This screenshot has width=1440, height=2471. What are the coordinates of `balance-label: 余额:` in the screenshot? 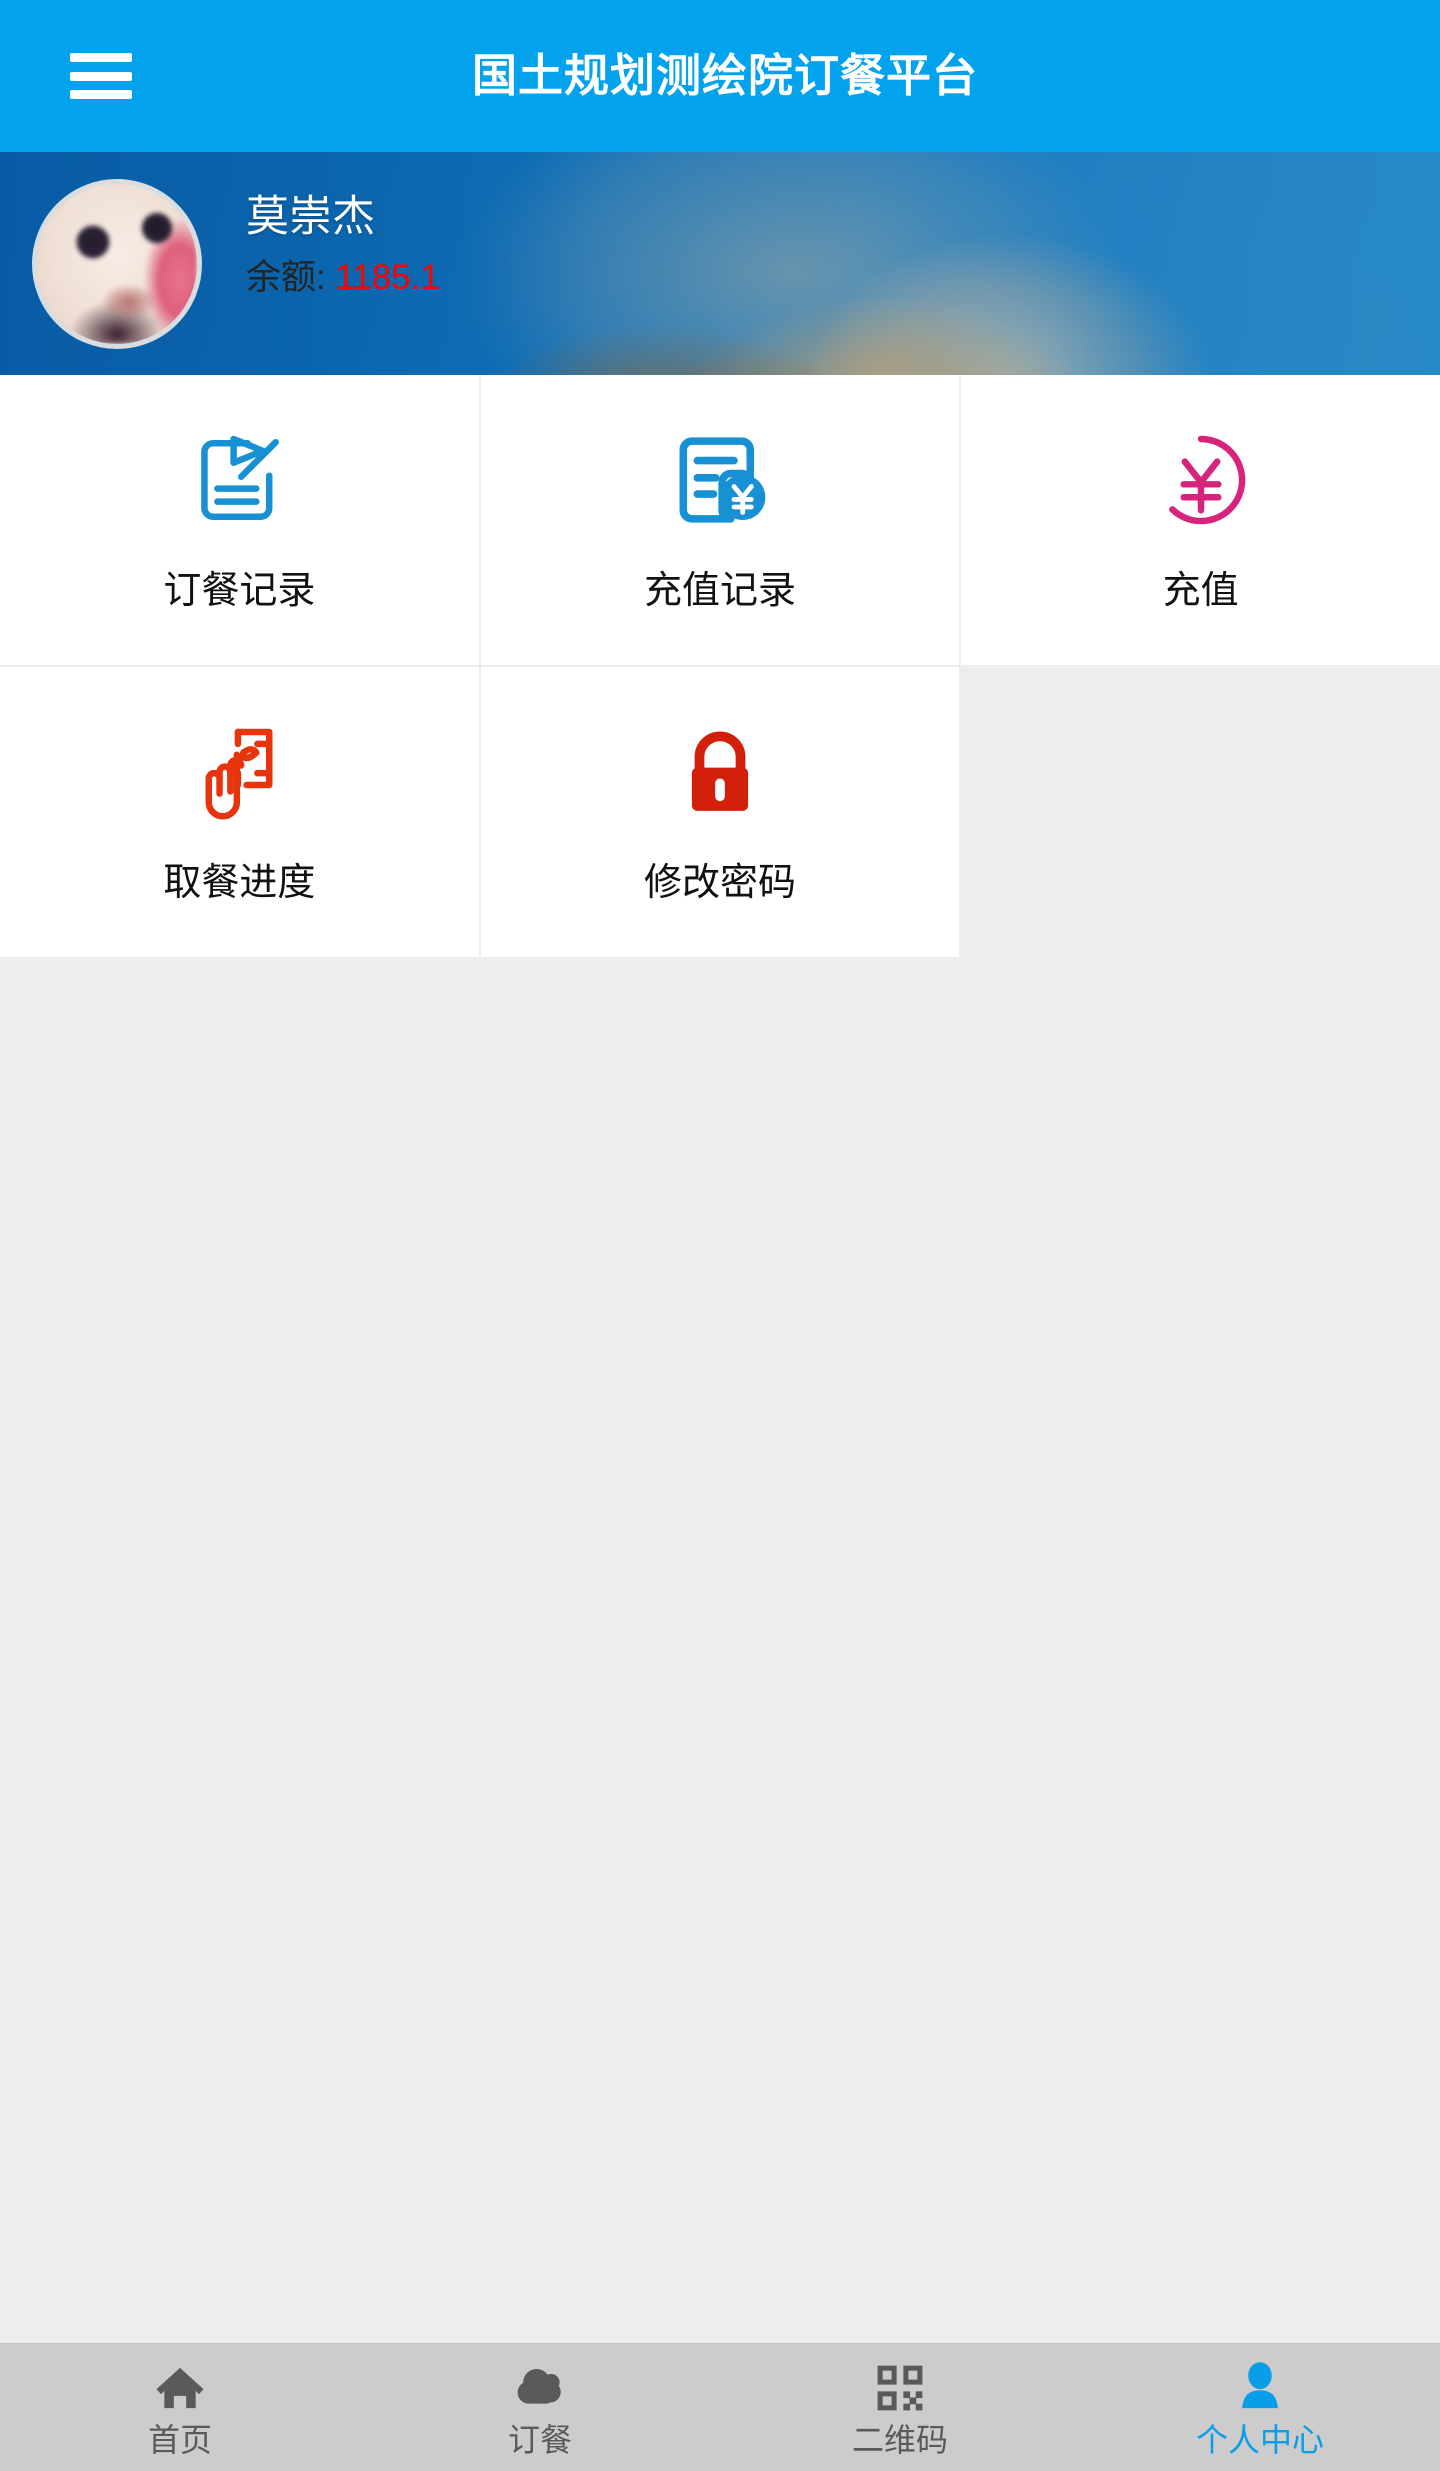 It's located at (286, 277).